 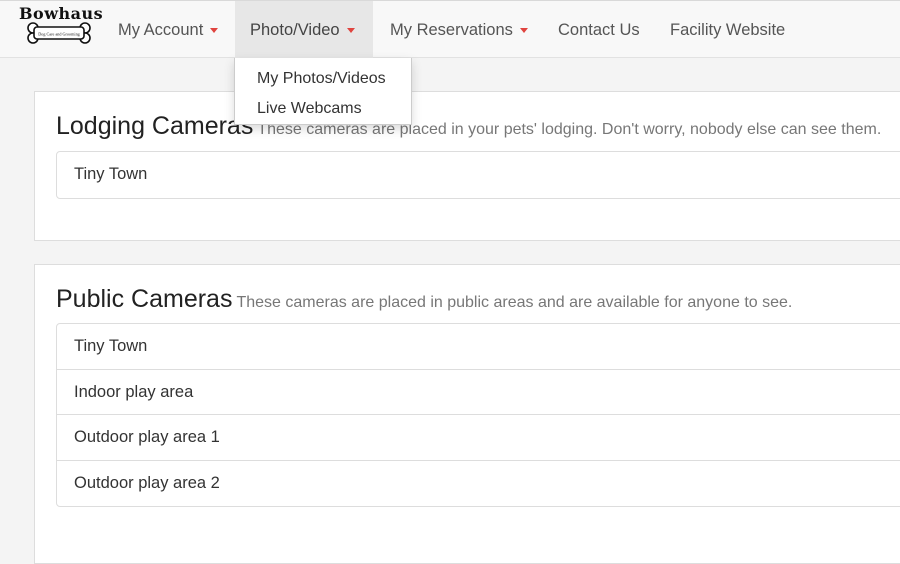 I want to click on brand-logo: Bowhaus Dog Care and Grooming, so click(x=60, y=24).